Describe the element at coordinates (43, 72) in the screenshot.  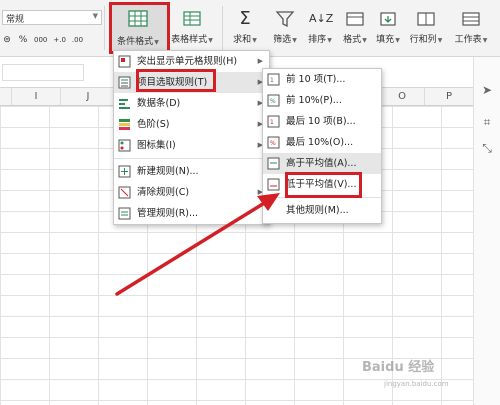
I see `name-box` at that location.